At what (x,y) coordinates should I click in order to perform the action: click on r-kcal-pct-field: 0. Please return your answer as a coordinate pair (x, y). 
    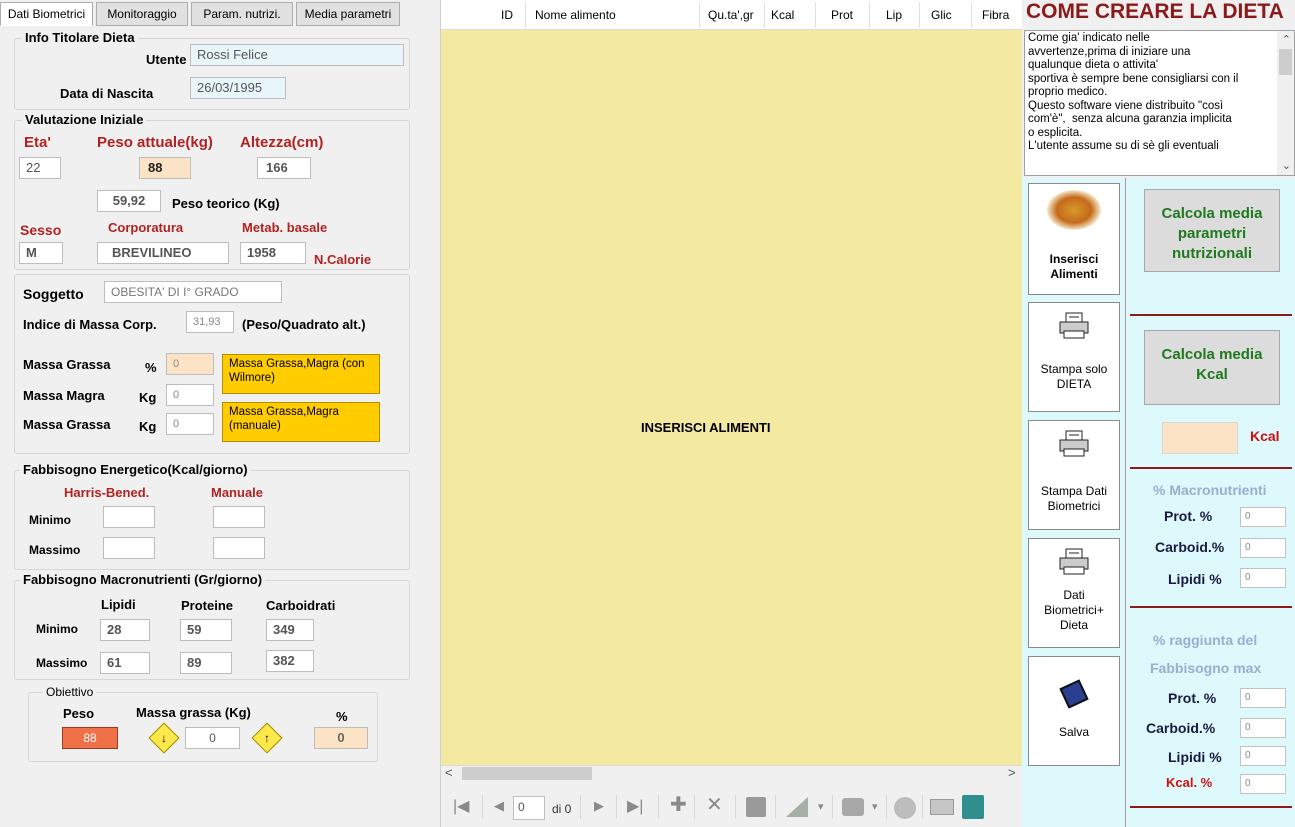
    Looking at the image, I should click on (1263, 784).